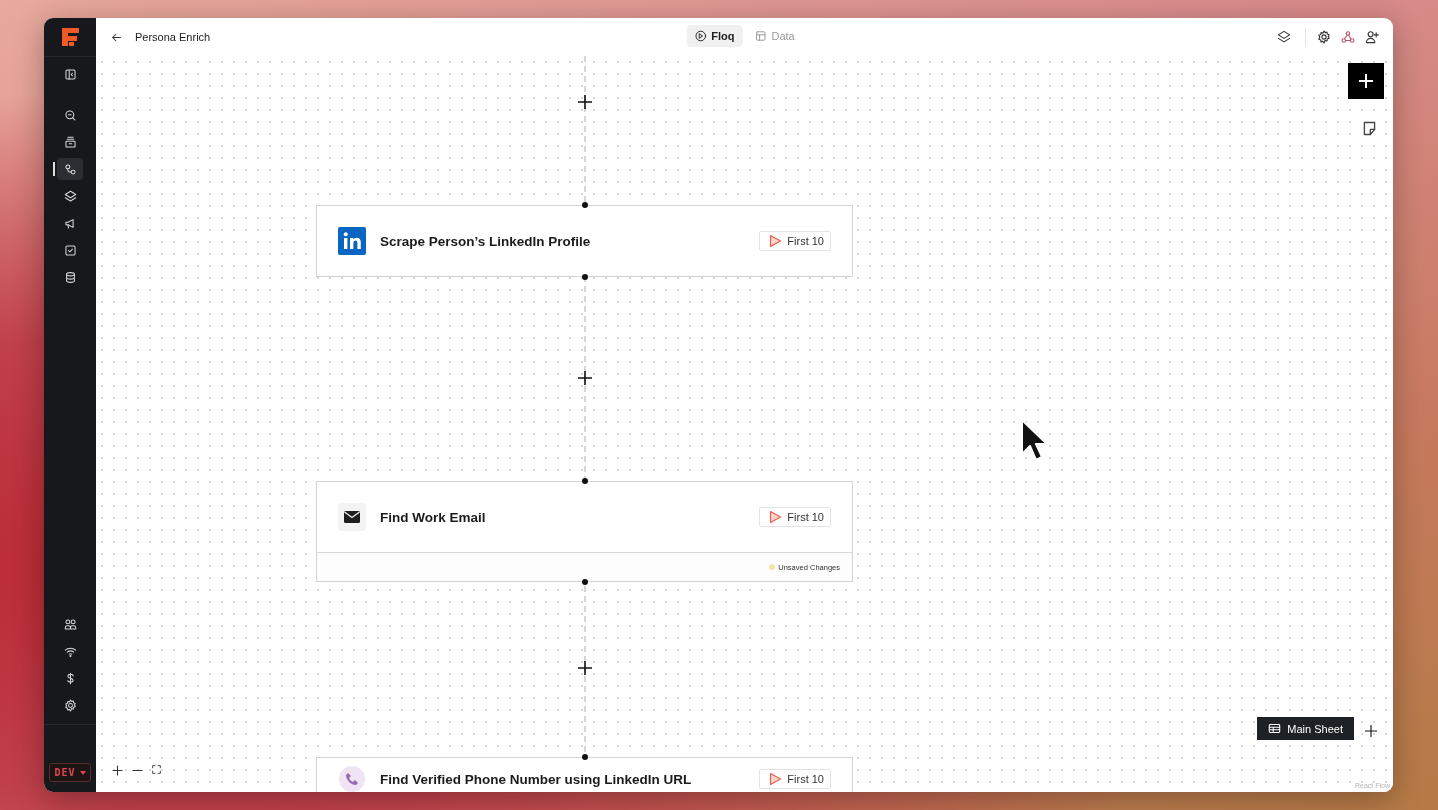  Describe the element at coordinates (70, 142) in the screenshot. I see `archive-icon` at that location.